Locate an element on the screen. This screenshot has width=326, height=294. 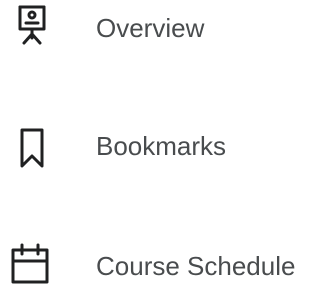
presentation-board-icon is located at coordinates (32, 24).